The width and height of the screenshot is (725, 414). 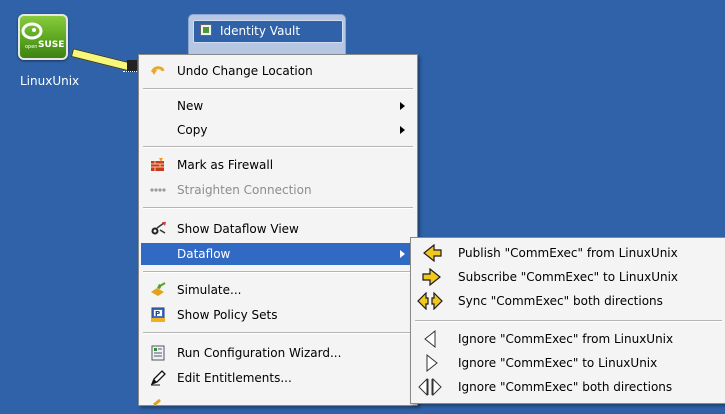 I want to click on menu-item-show-policy-sets: P Show Policy Sets, so click(x=278, y=315).